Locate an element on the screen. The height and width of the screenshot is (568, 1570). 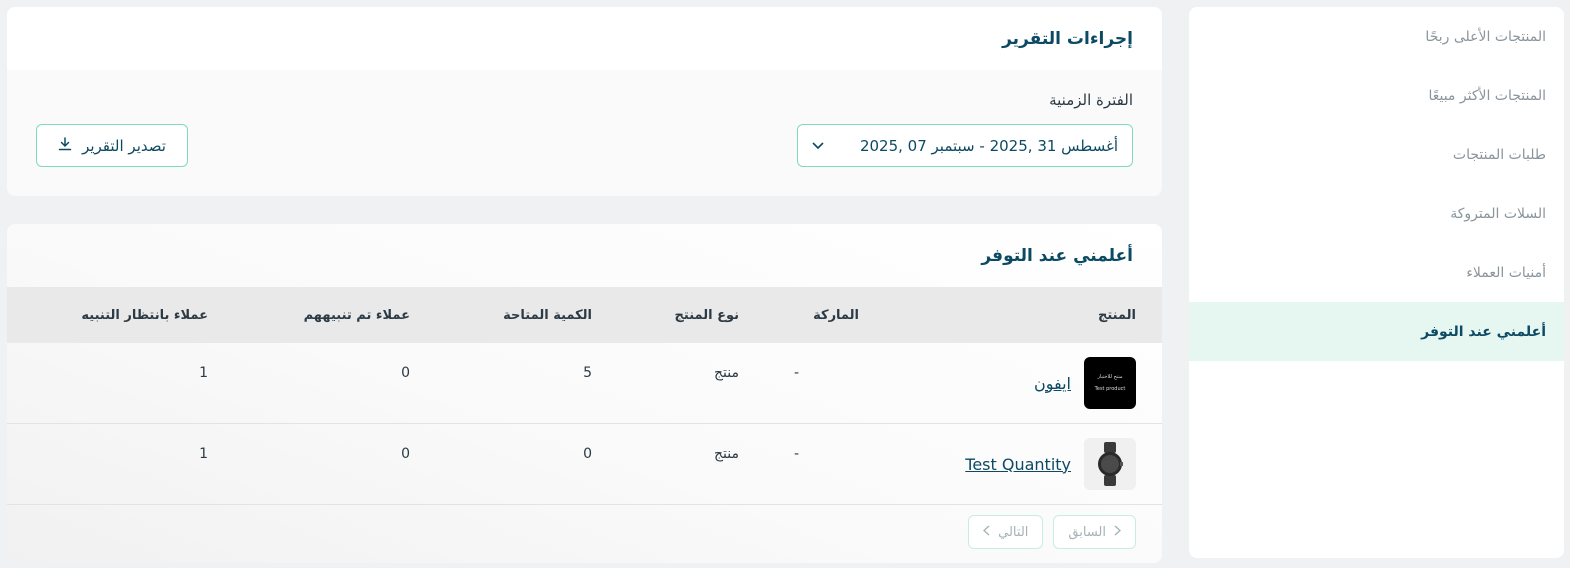
chevron-down-icon is located at coordinates (818, 146).